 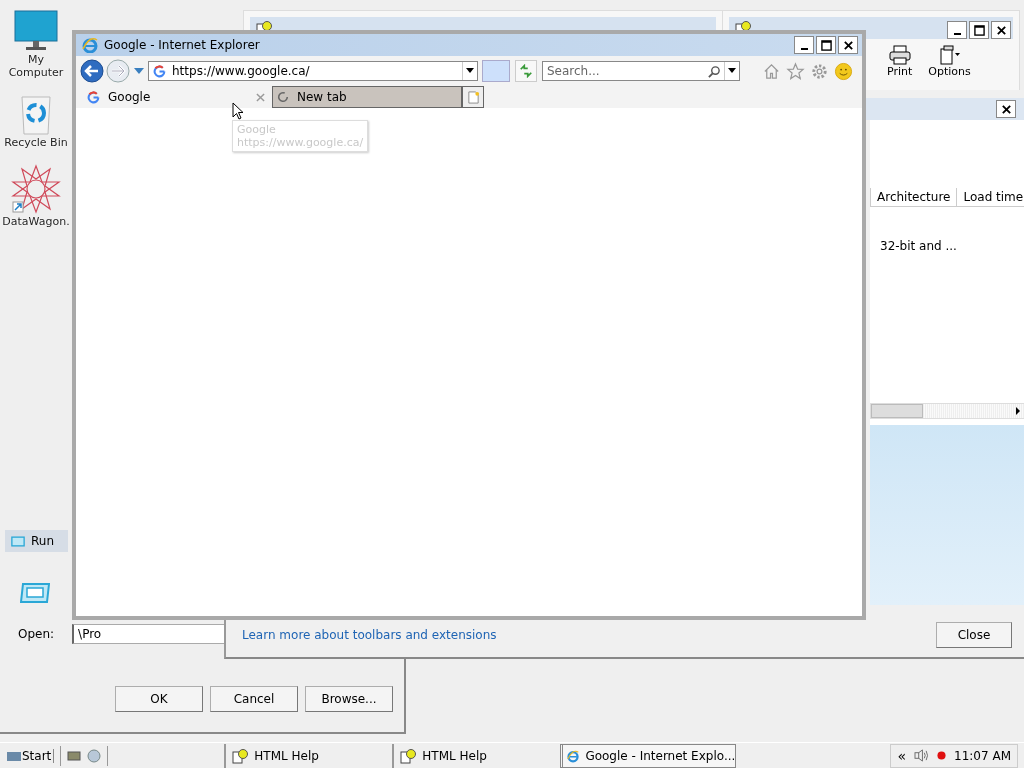 I want to click on printer-icon, so click(x=899, y=55).